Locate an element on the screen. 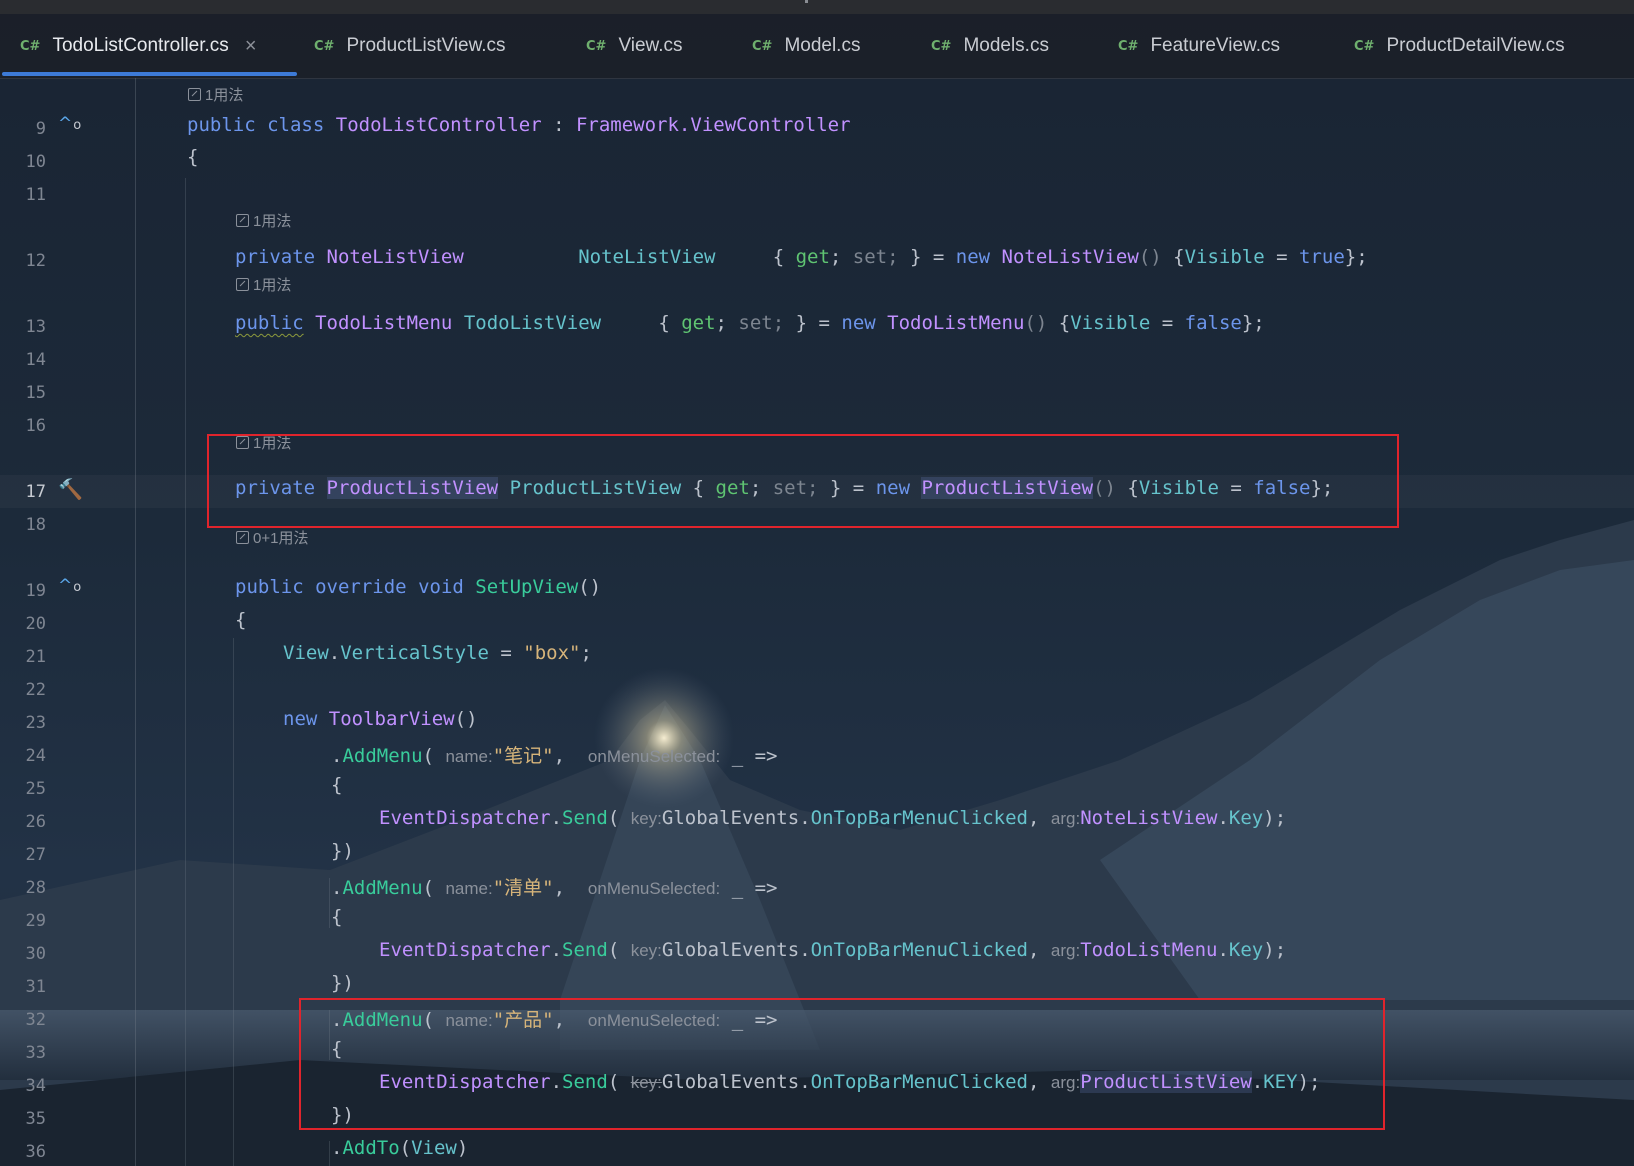  tab-featureview: C# FeatureView.cs is located at coordinates (1199, 46).